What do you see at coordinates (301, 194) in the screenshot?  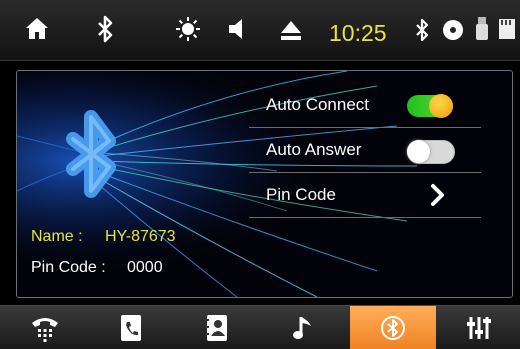 I see `pin-code-label: Pin Code` at bounding box center [301, 194].